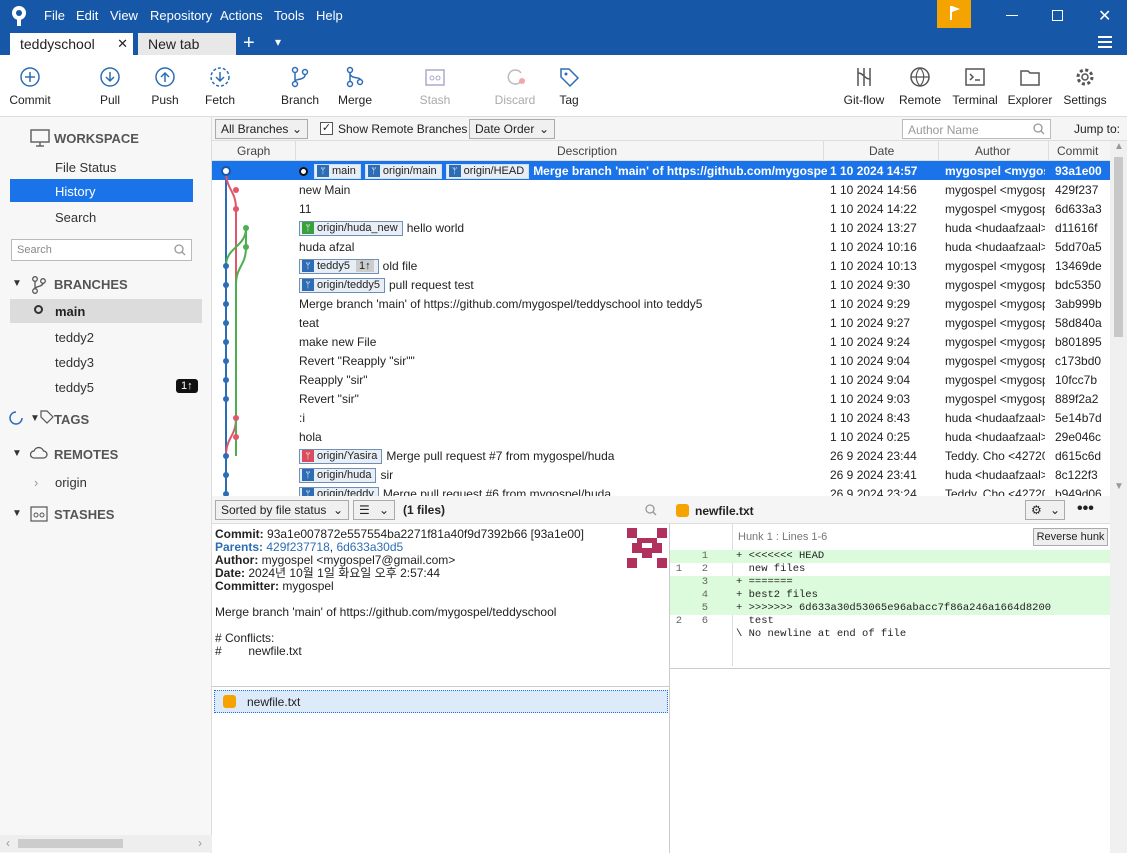 Image resolution: width=1127 pixels, height=853 pixels. I want to click on parent-link: 6d633a30d5, so click(369, 547).